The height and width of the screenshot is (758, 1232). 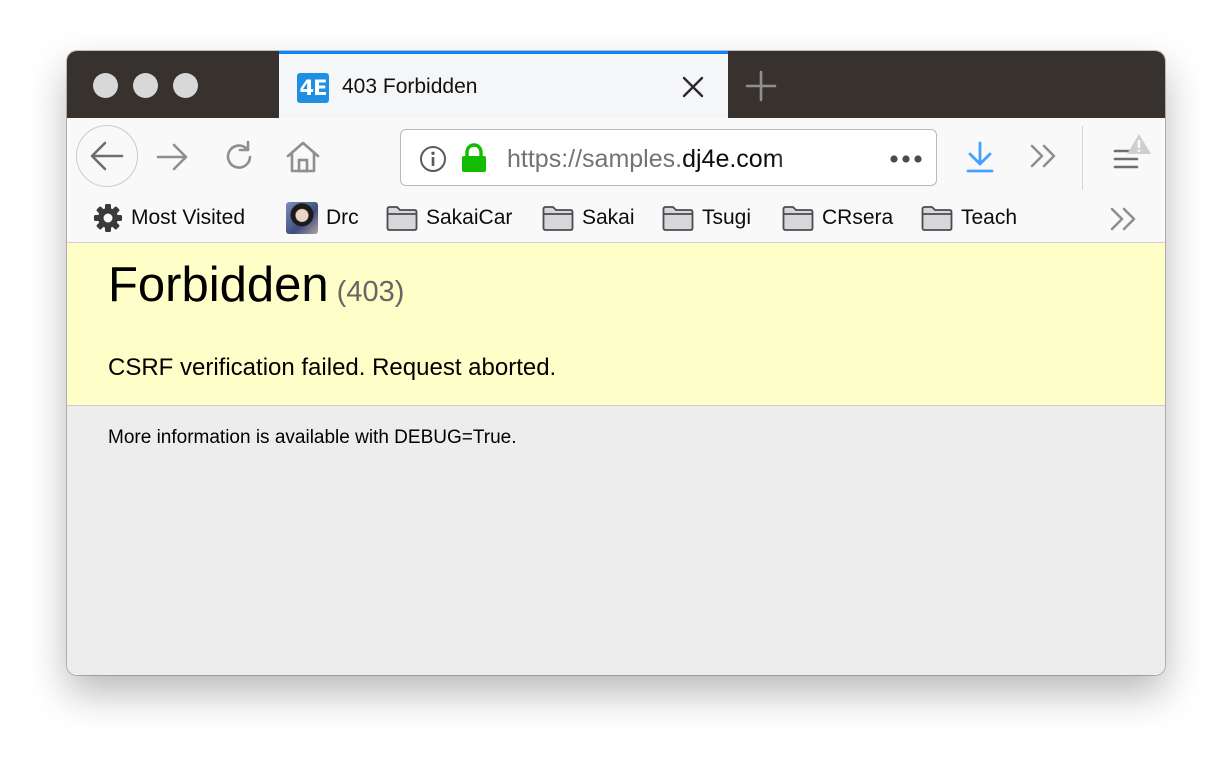 What do you see at coordinates (503, 84) in the screenshot?
I see `active-tab: 4E 403 Forbidden` at bounding box center [503, 84].